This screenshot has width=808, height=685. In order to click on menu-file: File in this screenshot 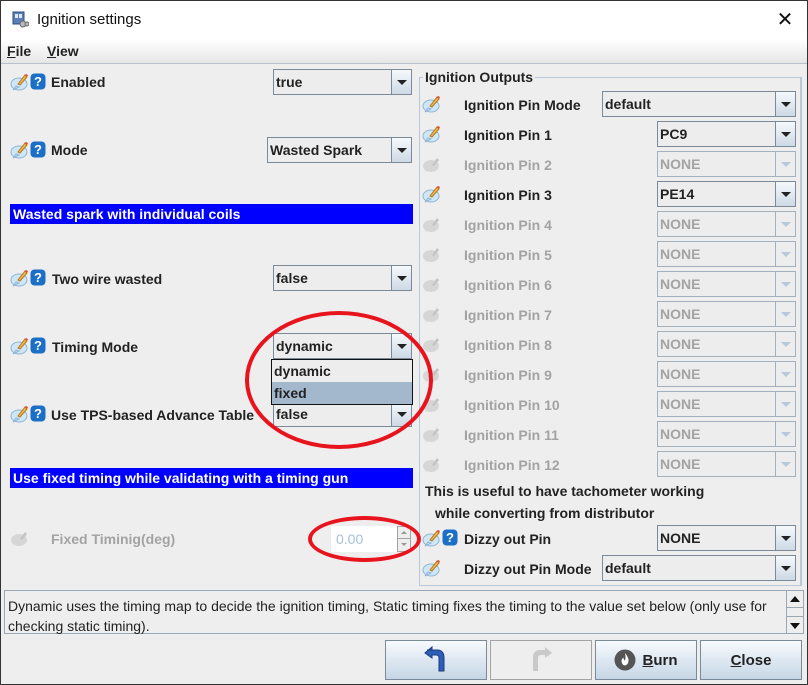, I will do `click(19, 51)`.